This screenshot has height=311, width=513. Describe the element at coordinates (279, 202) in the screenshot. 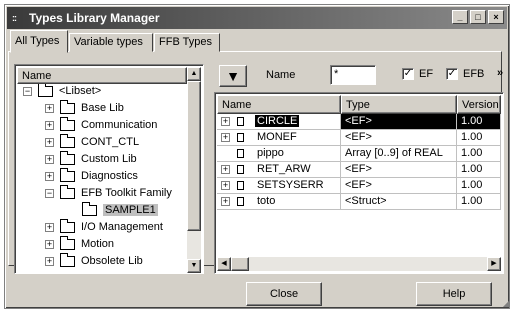

I see `name-cell: + toto` at that location.